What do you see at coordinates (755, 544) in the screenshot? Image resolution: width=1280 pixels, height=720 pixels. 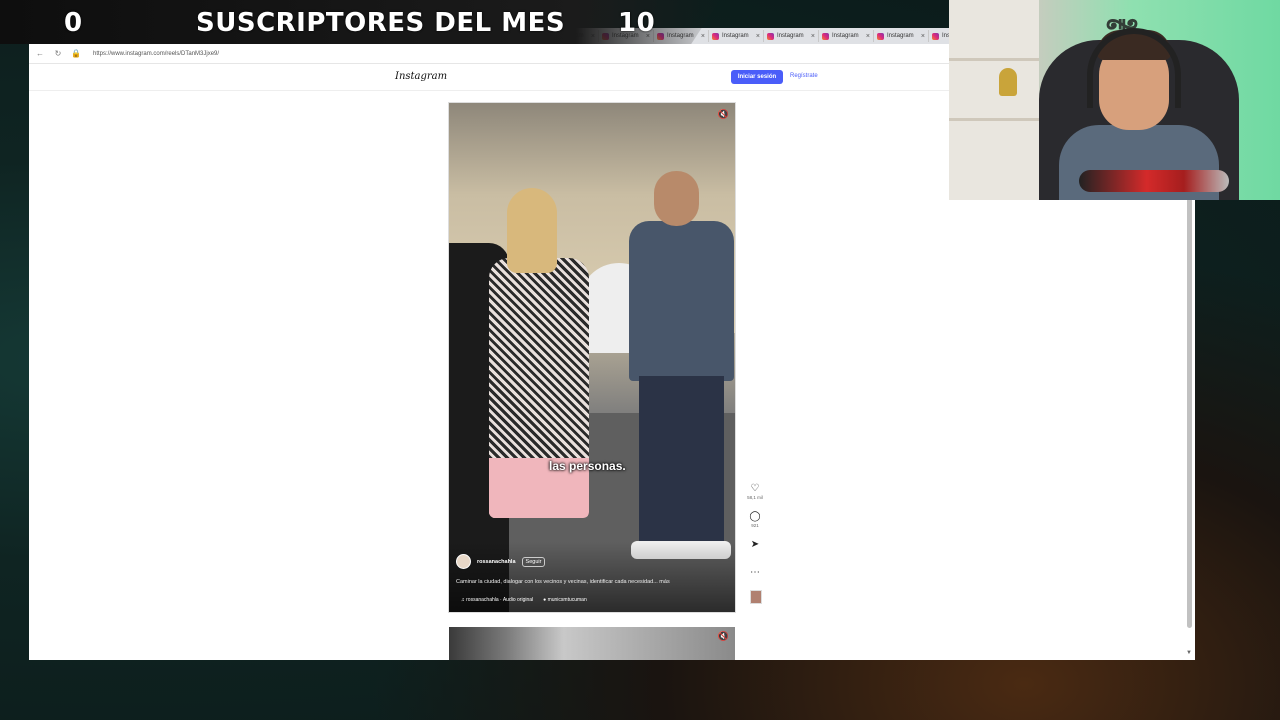 I see `share-icon: ➤` at bounding box center [755, 544].